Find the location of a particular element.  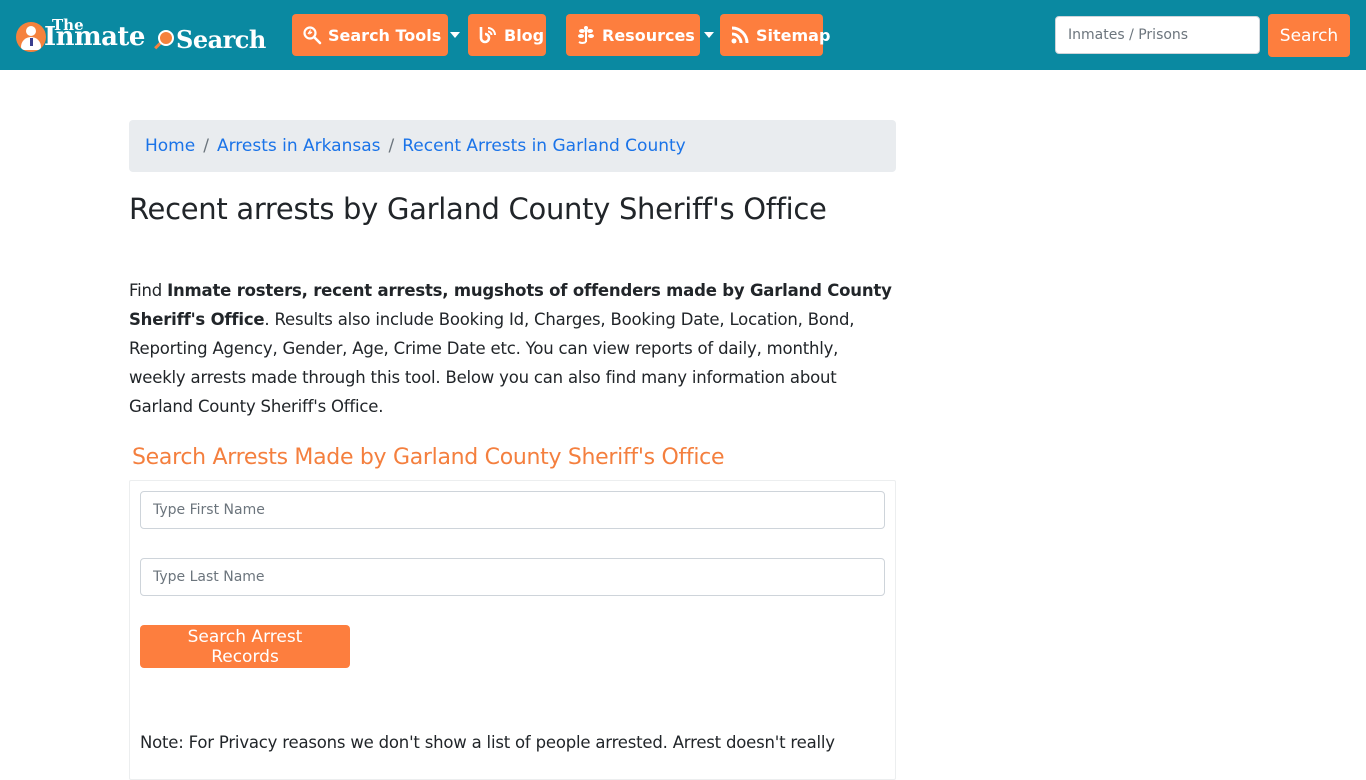

nav-blog-label: Blog is located at coordinates (524, 35).